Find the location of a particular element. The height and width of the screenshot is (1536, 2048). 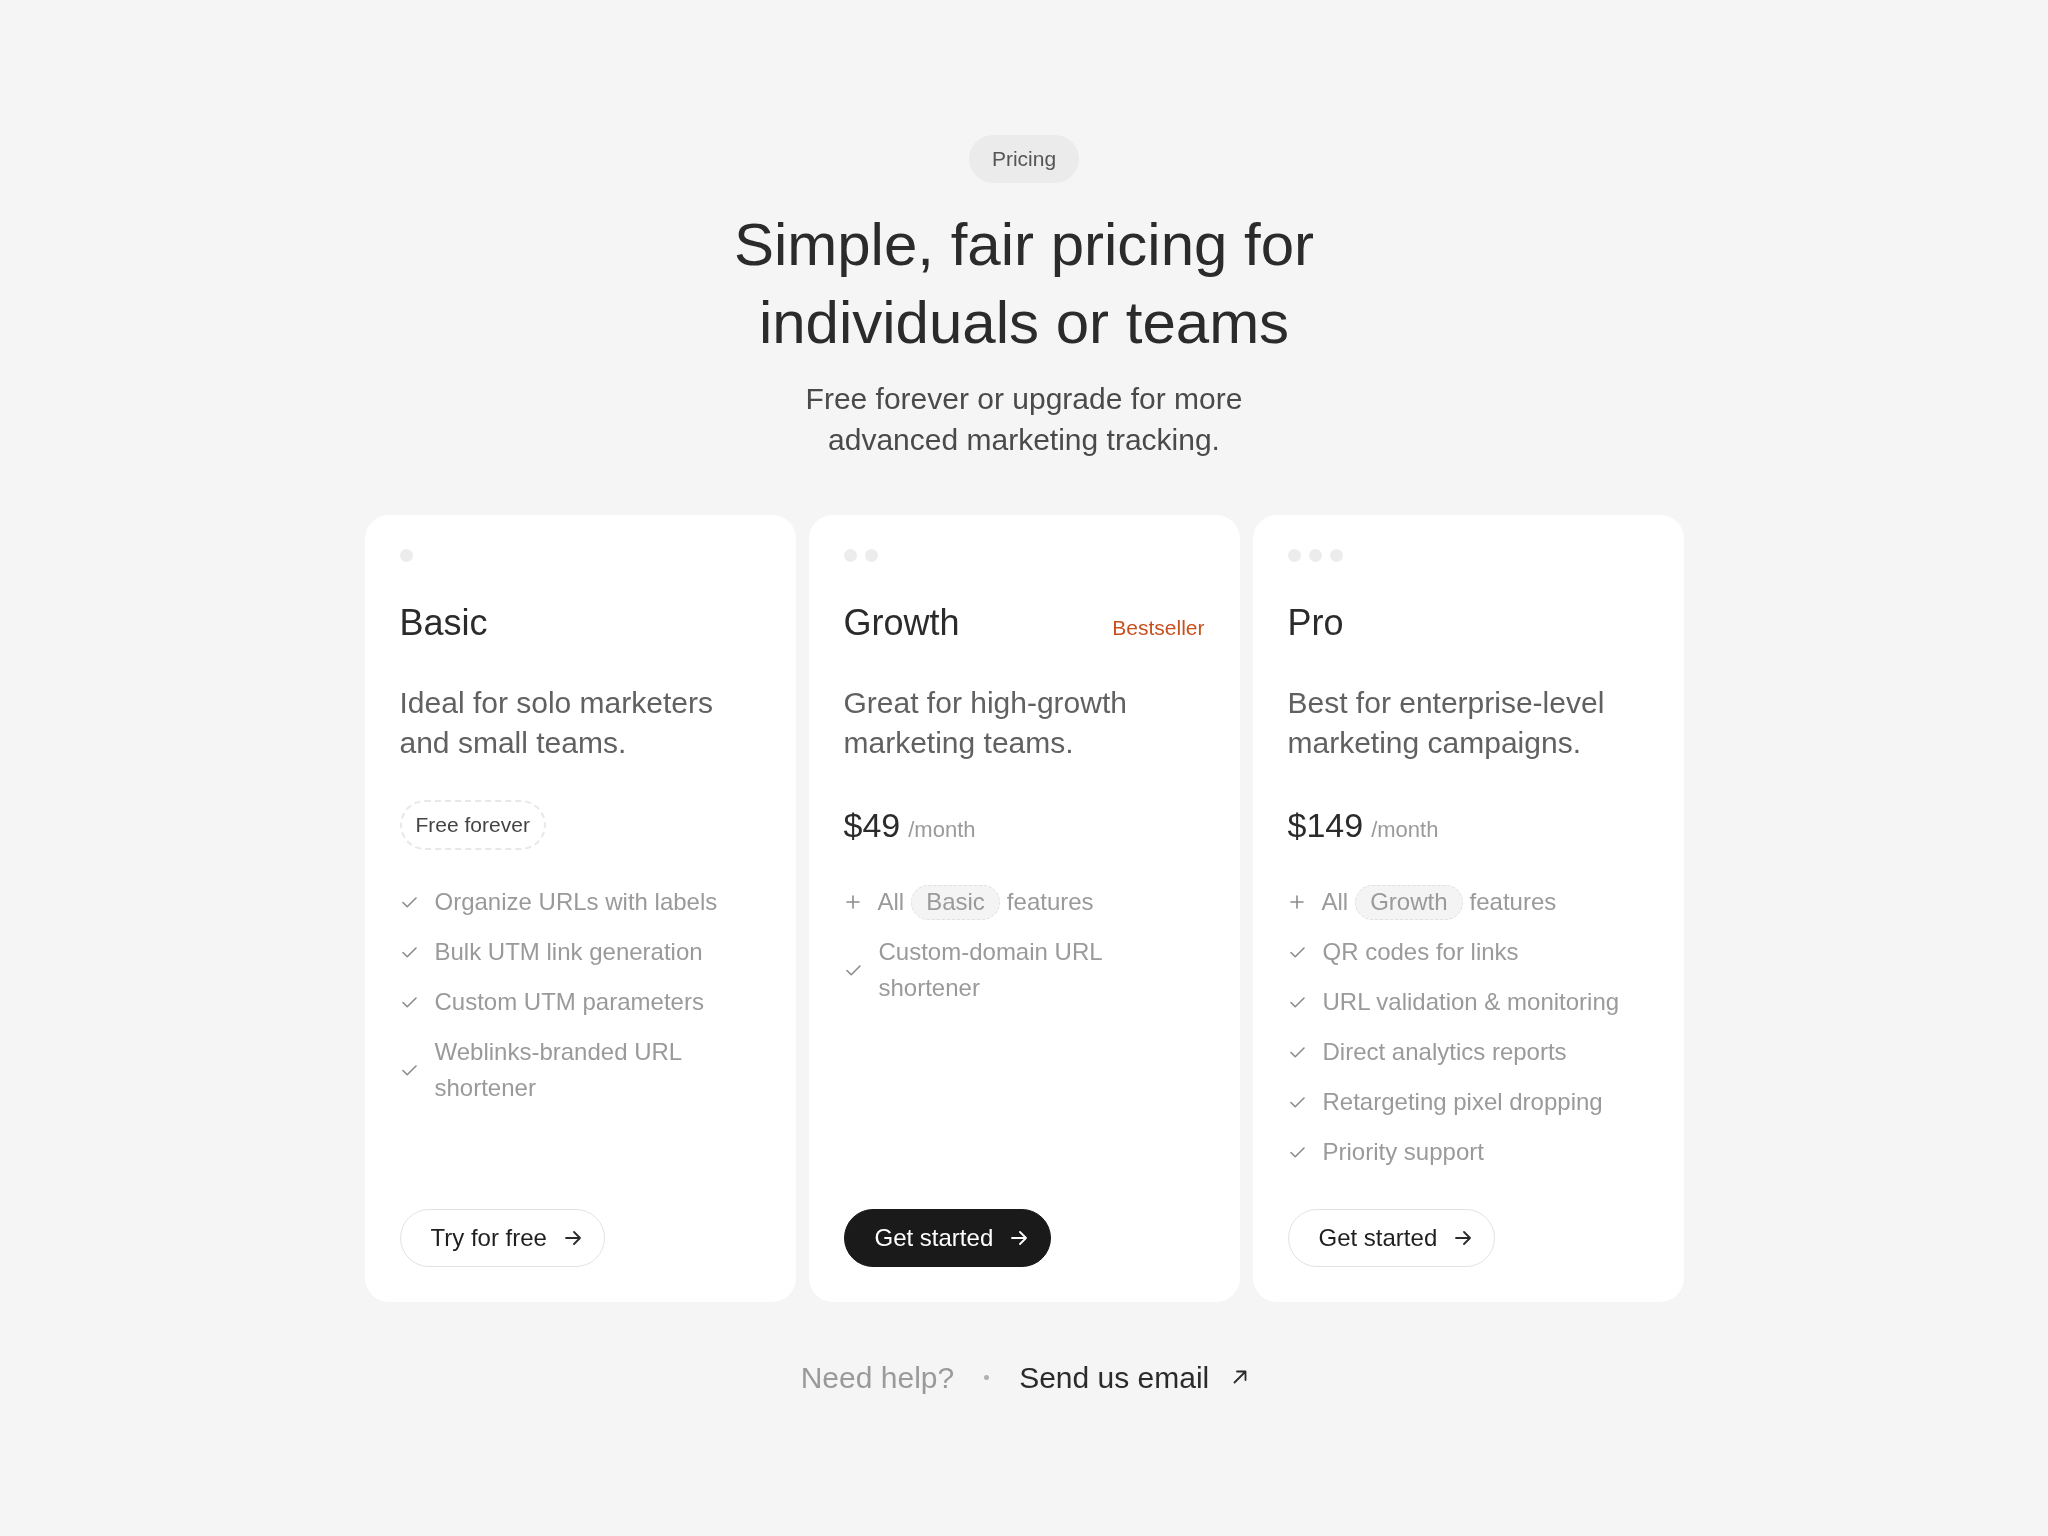

feature-text: Direct analytics reports is located at coordinates (1444, 1052).